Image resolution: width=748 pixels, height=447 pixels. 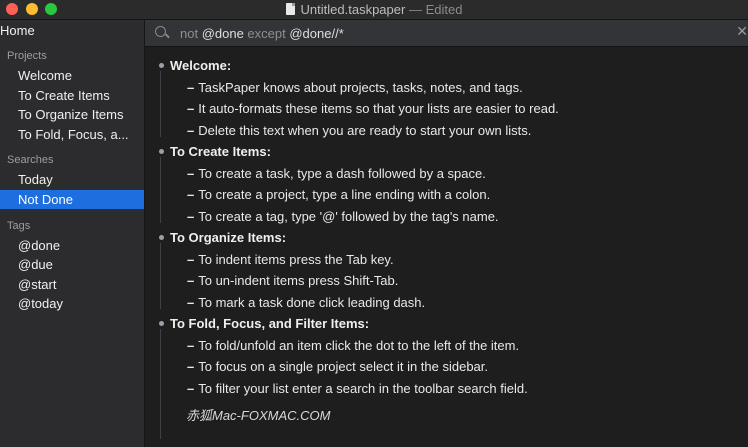 I want to click on project-title: To Fold, Focus, and Filter Items:, so click(x=269, y=323).